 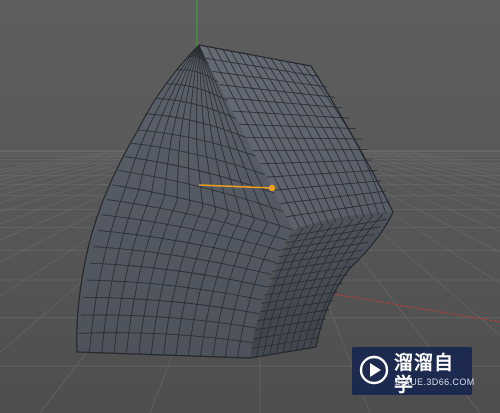 I want to click on handle-knob, so click(x=272, y=188).